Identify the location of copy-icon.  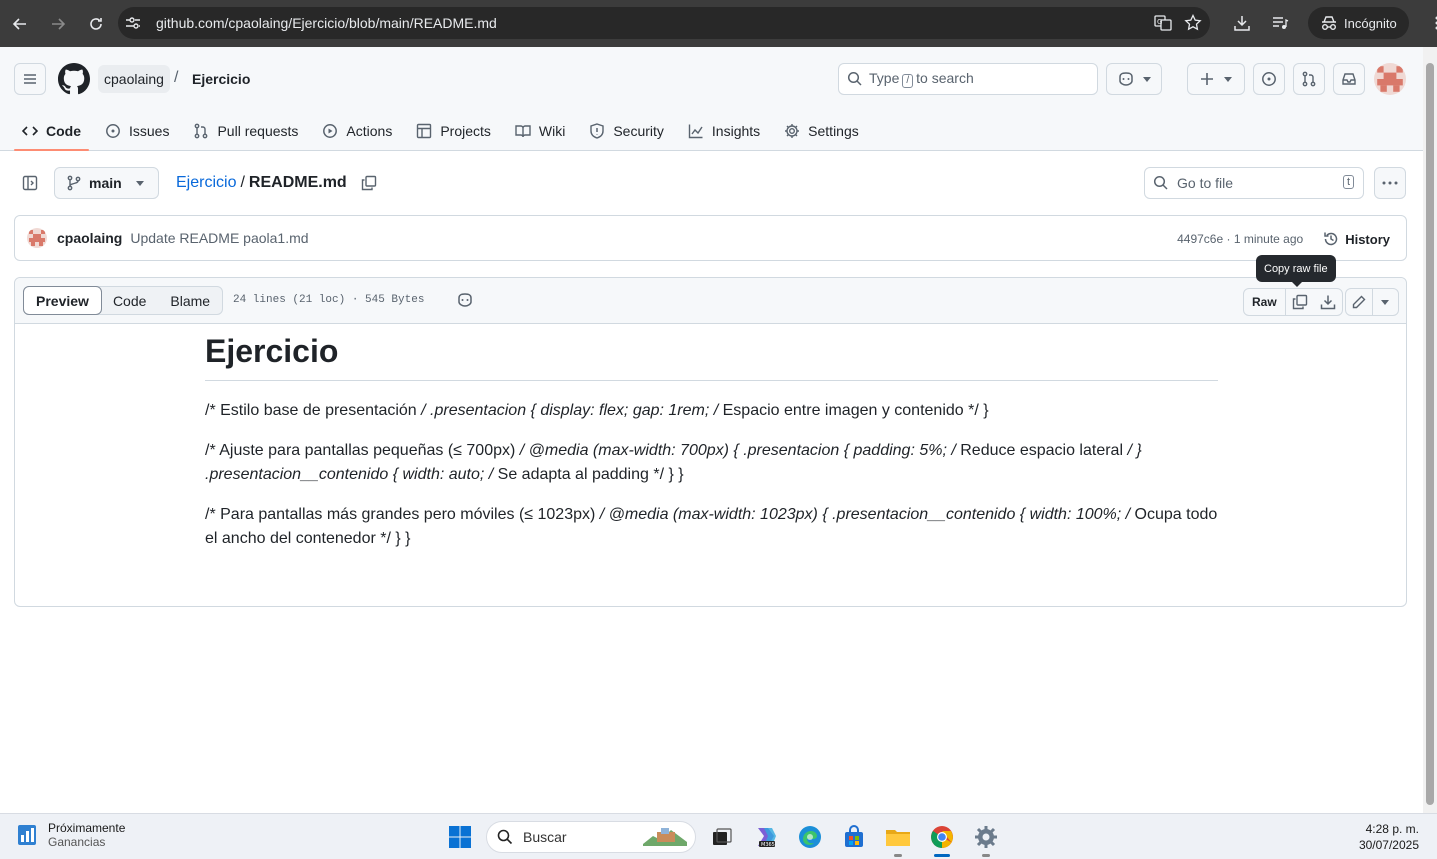
(369, 183).